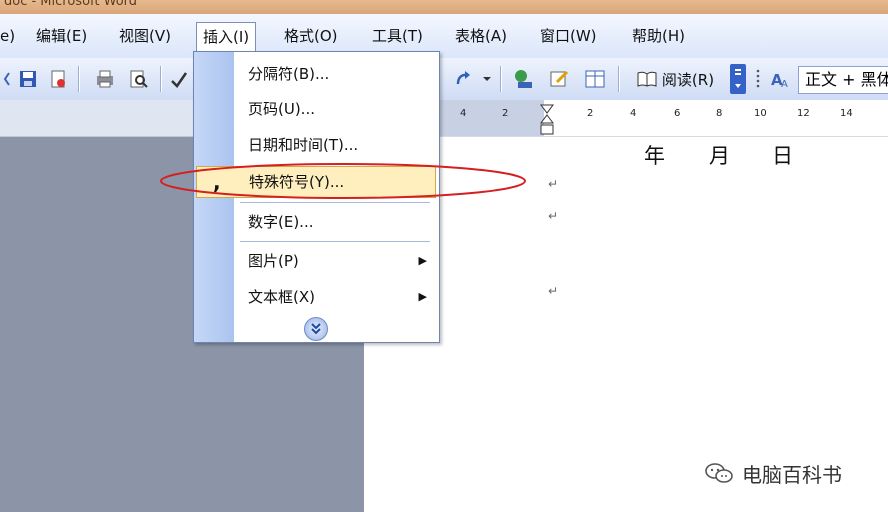  What do you see at coordinates (311, 36) in the screenshot?
I see `menu-format: 格式(O)` at bounding box center [311, 36].